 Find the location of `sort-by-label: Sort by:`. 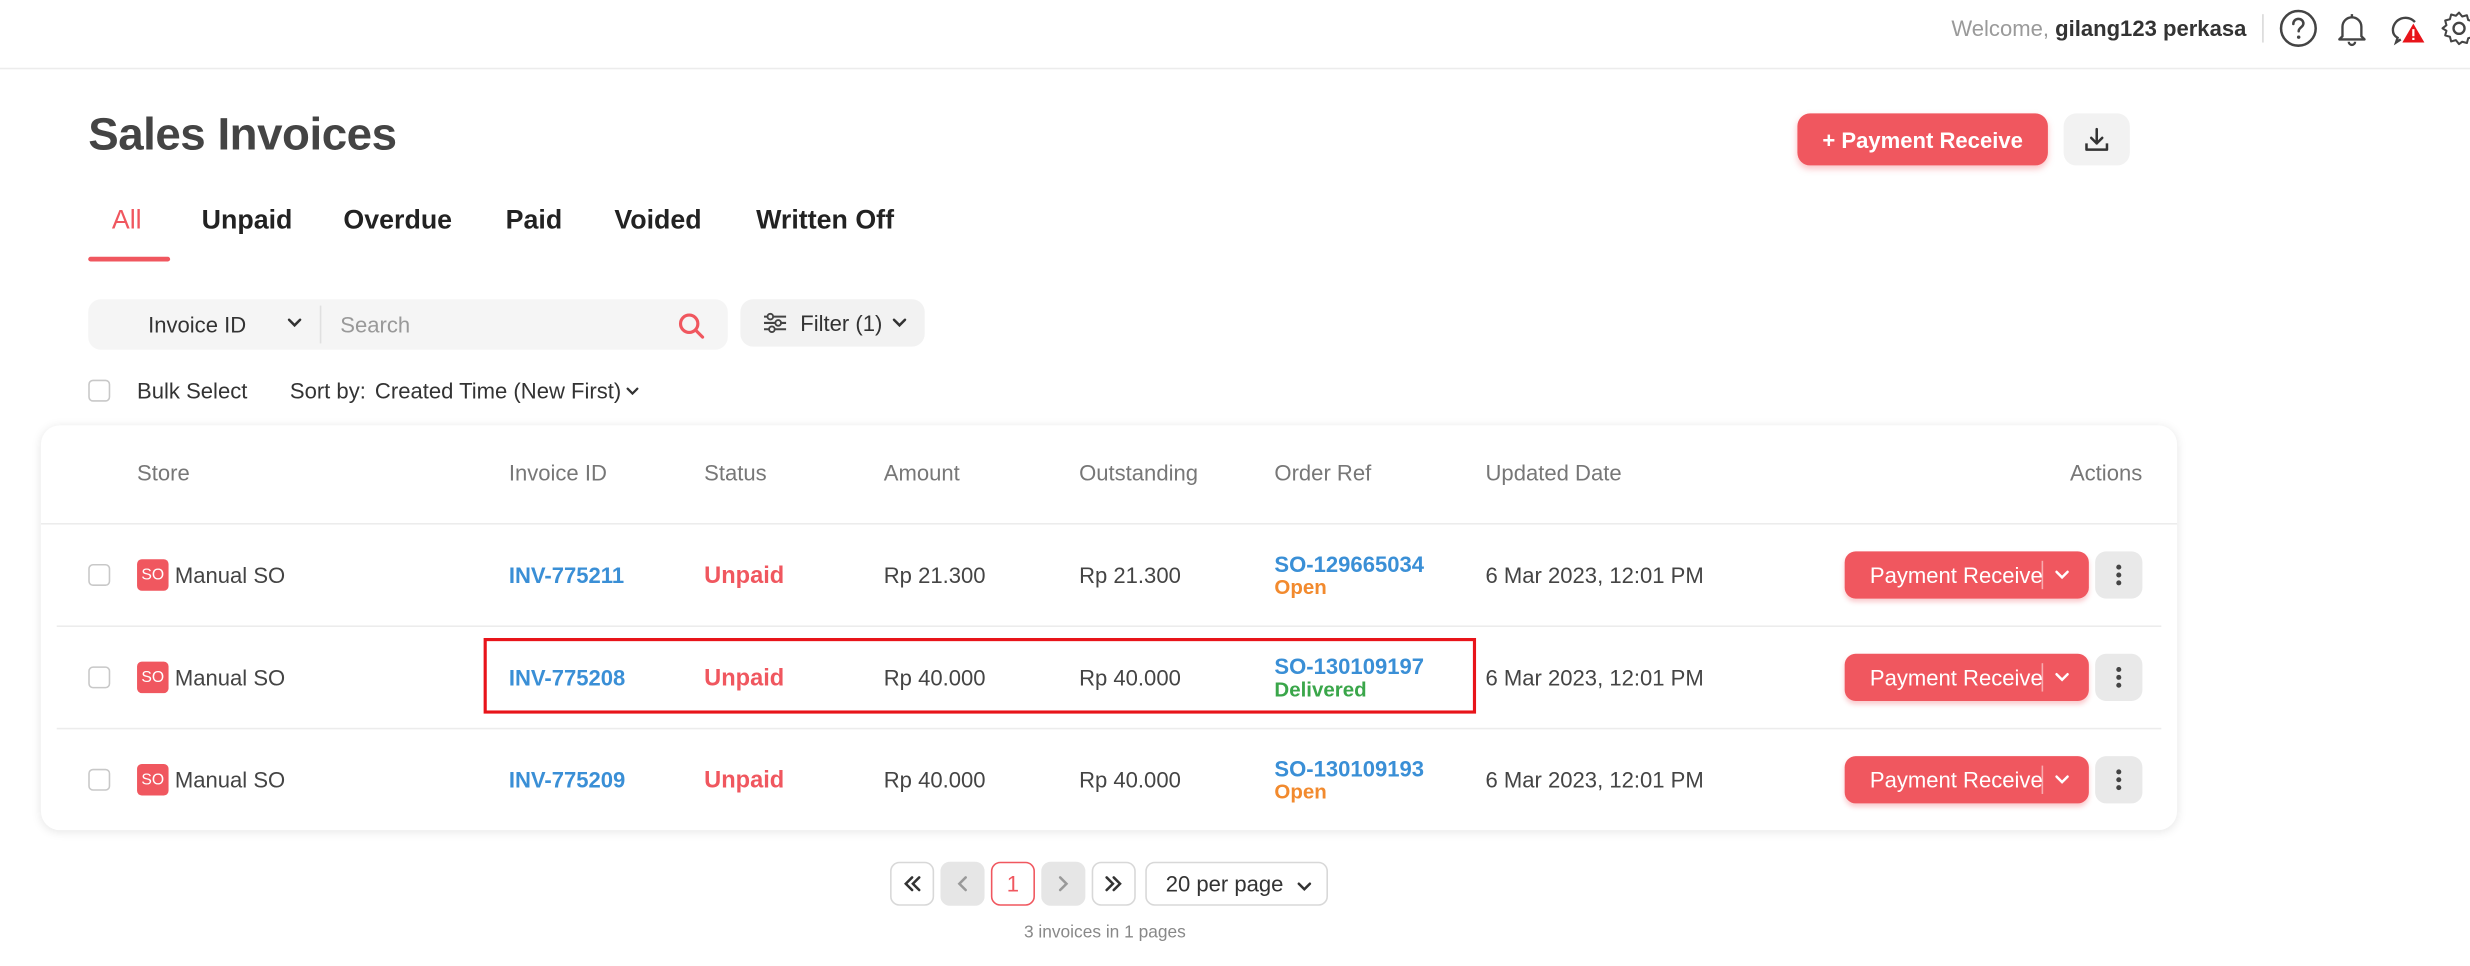

sort-by-label: Sort by: is located at coordinates (327, 391).